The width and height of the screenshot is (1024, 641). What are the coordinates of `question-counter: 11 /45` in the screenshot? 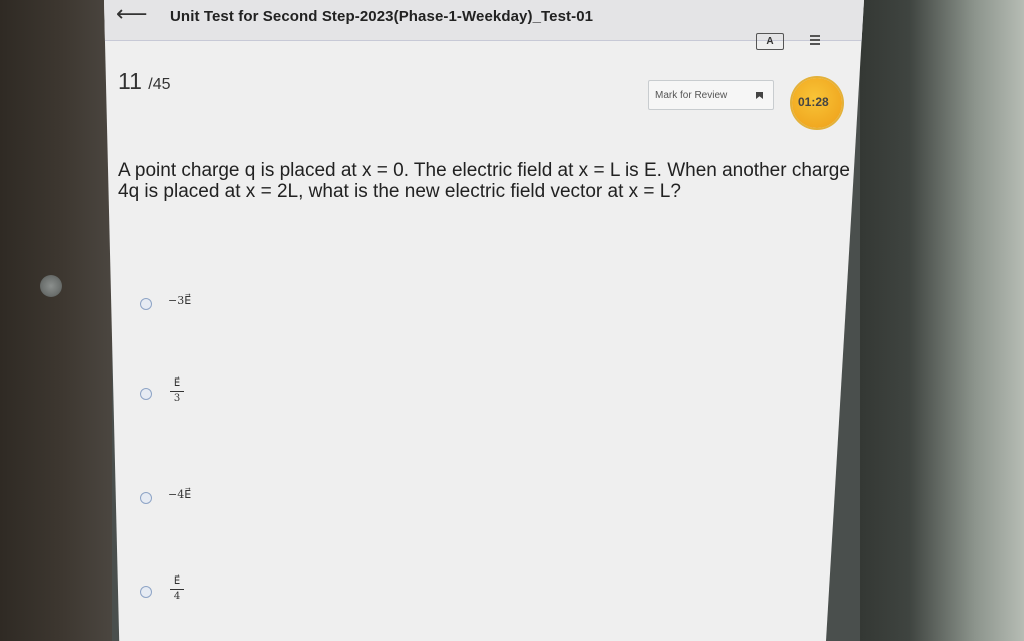 It's located at (144, 81).